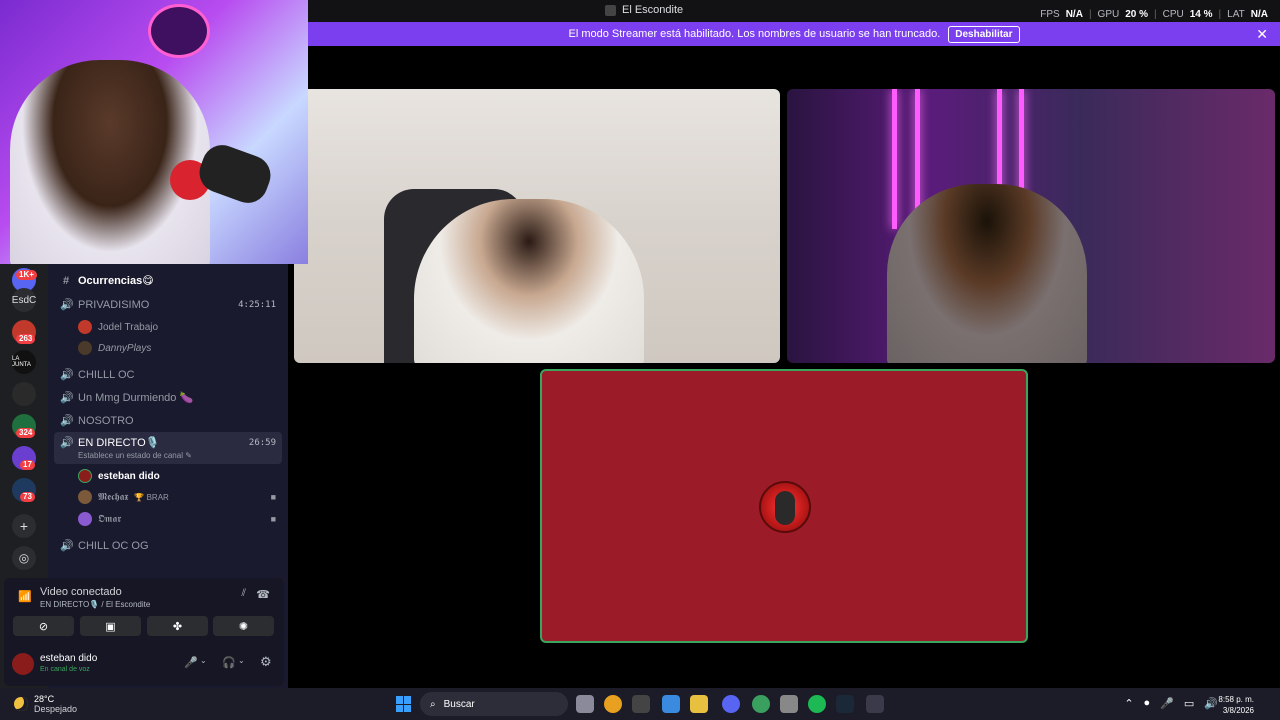 Image resolution: width=1280 pixels, height=720 pixels. Describe the element at coordinates (789, 704) in the screenshot. I see `settings-app-icon` at that location.